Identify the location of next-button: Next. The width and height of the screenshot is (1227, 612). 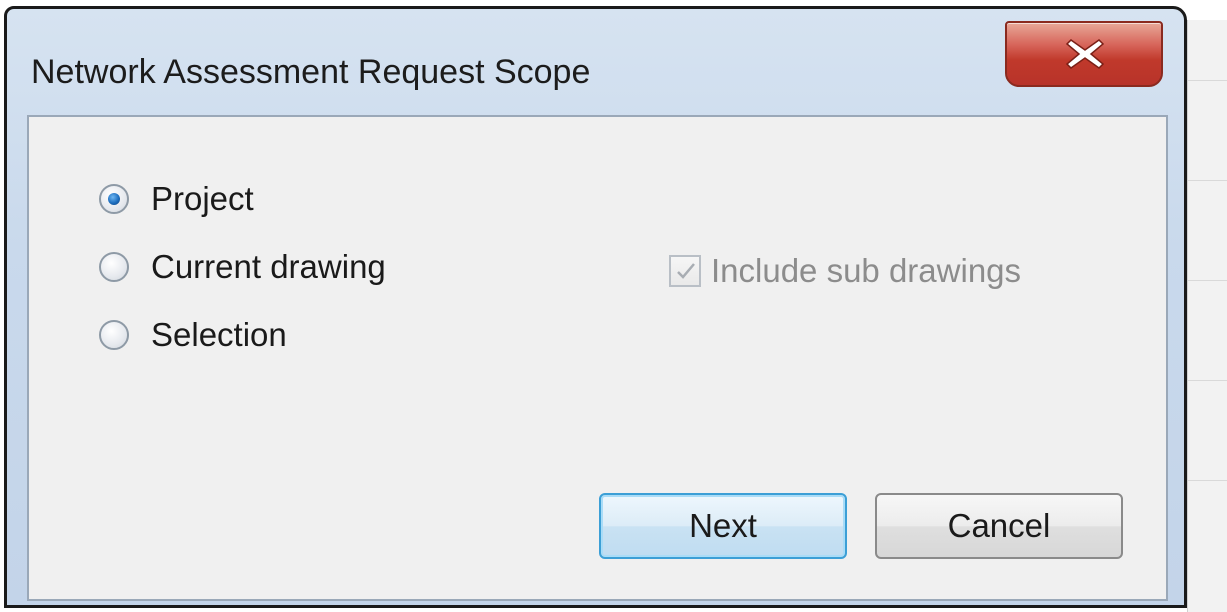
(723, 526).